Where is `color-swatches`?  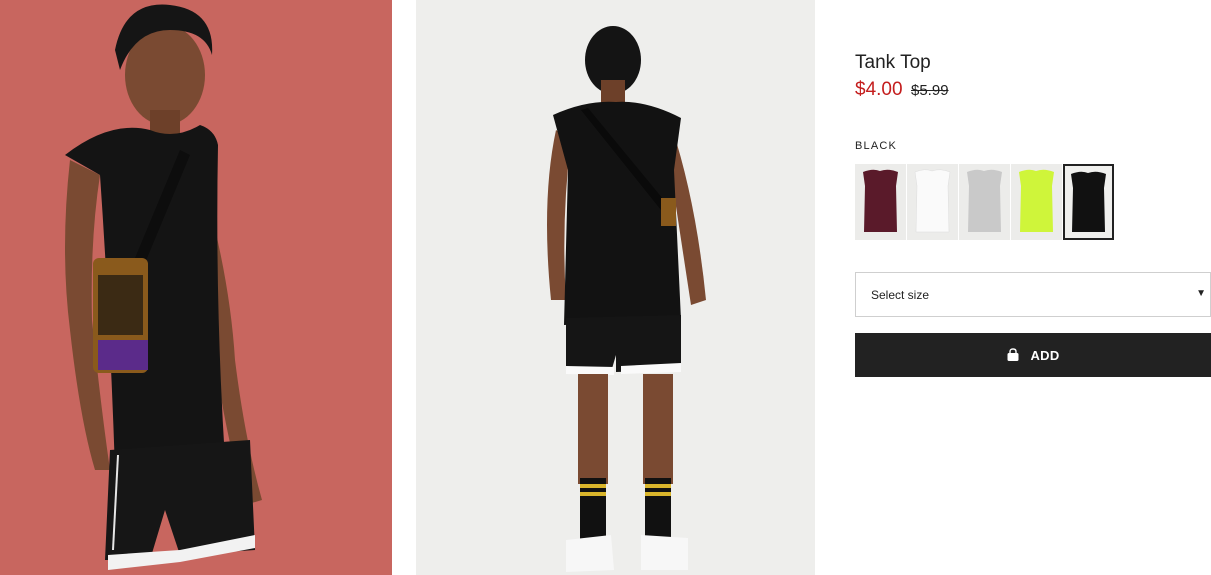
color-swatches is located at coordinates (984, 202).